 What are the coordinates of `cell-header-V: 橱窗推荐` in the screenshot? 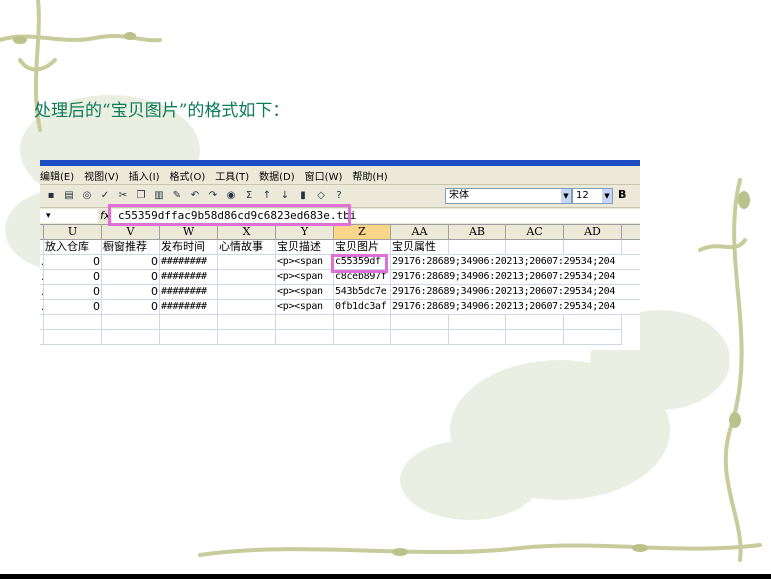 It's located at (131, 247).